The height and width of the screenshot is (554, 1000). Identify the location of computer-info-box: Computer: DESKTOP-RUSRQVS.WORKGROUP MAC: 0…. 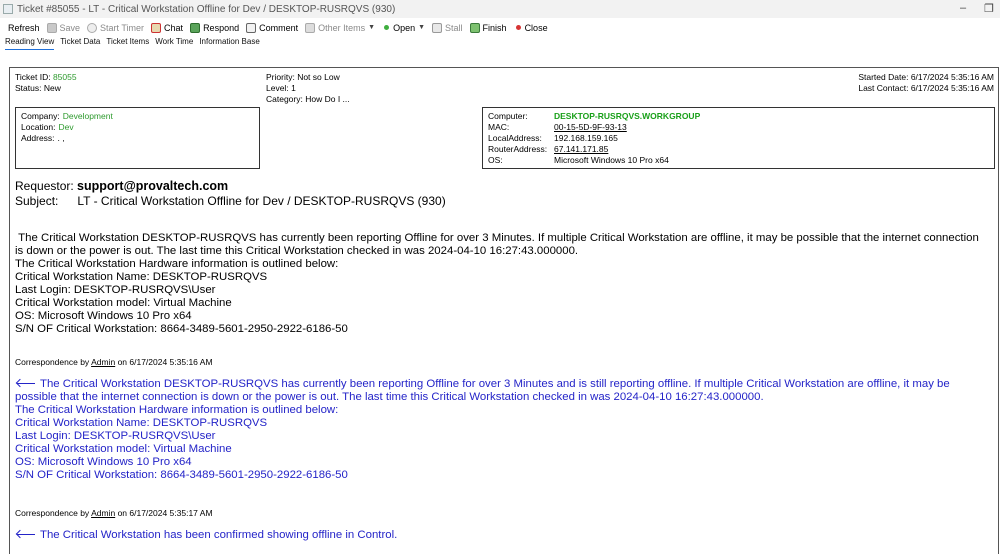
(738, 138).